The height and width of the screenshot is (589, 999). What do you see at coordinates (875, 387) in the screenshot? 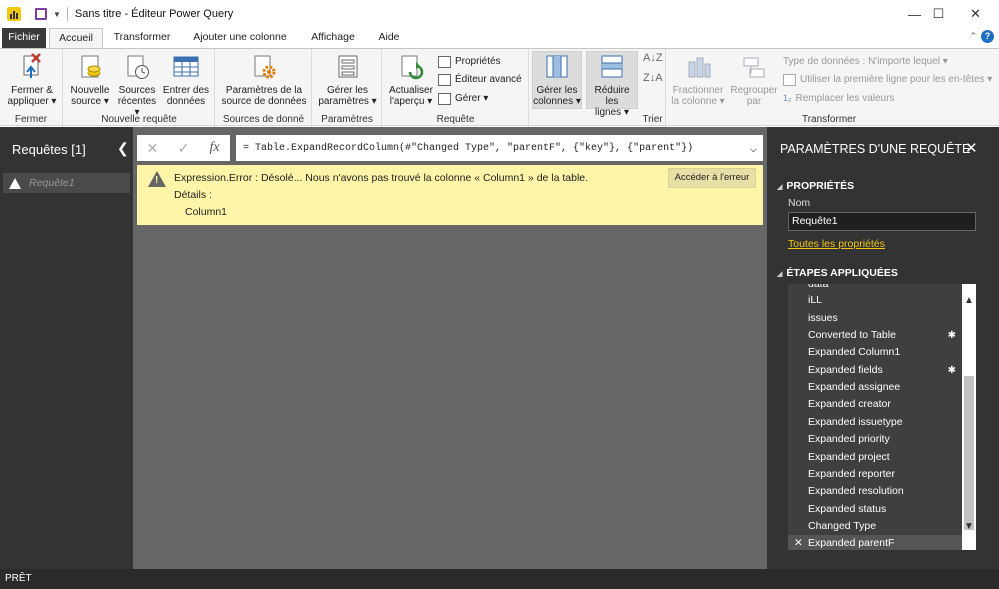
I see `step-item: Expanded assignee` at bounding box center [875, 387].